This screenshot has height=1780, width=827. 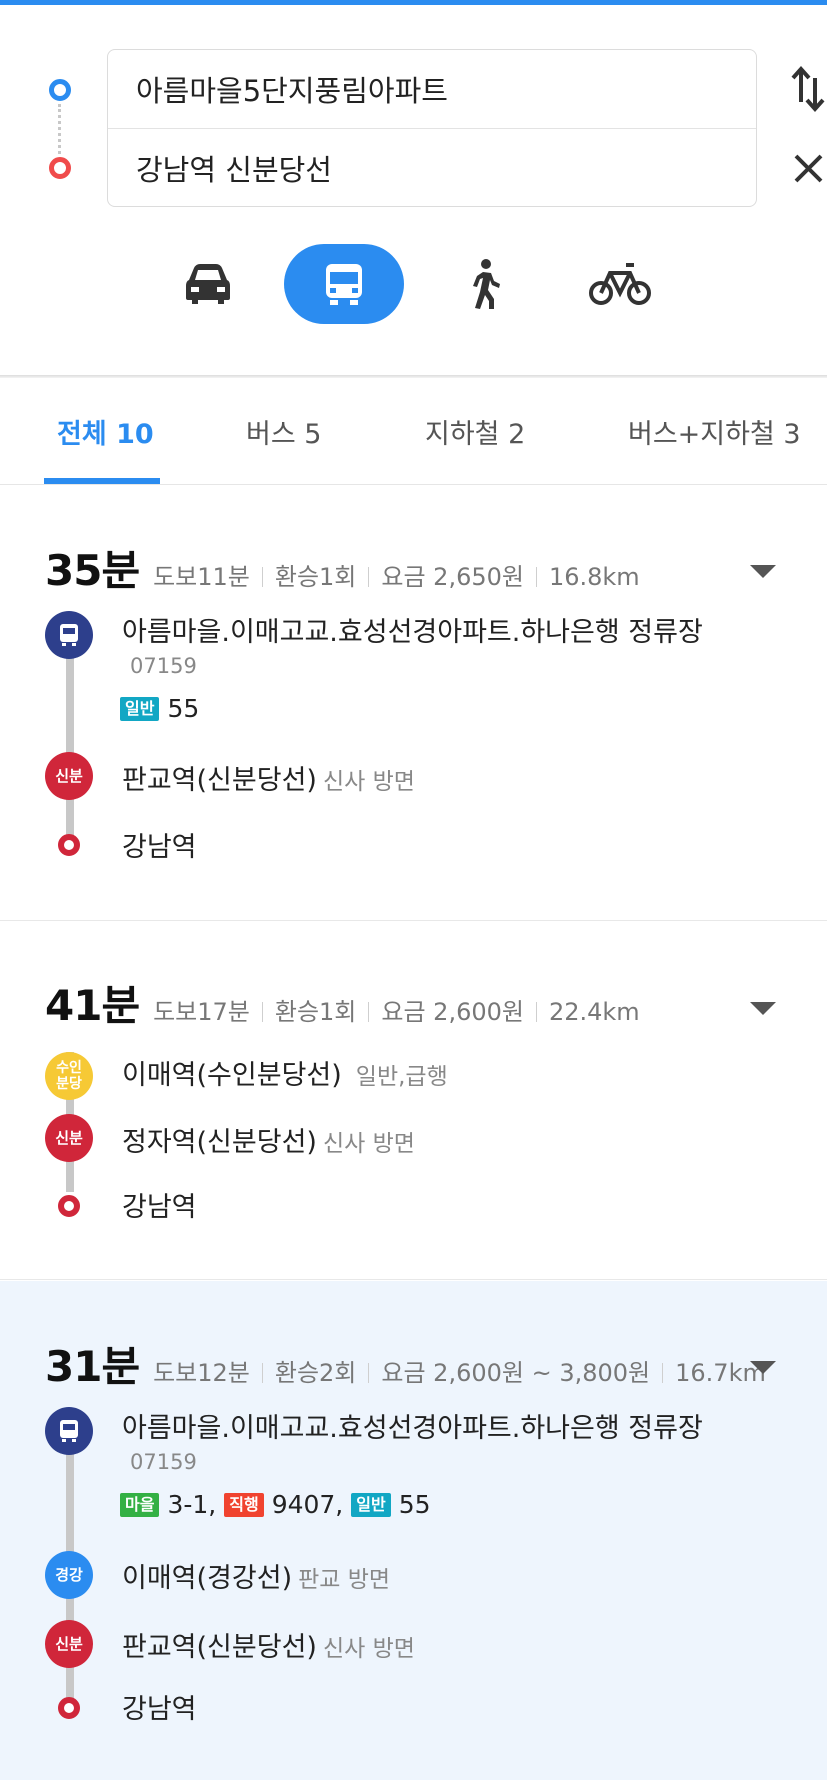 I want to click on origin-field: 아름마을5단지풍림아파트, so click(x=432, y=89).